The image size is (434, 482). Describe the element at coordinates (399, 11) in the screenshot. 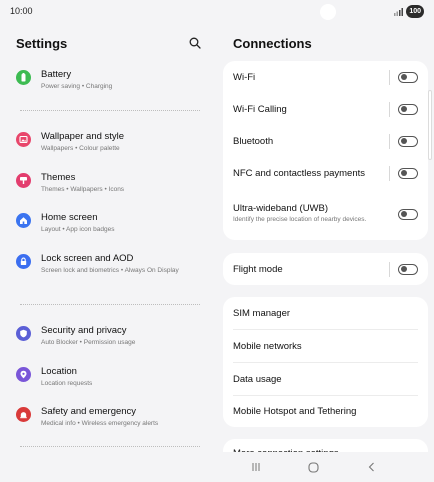

I see `signal-icon` at that location.